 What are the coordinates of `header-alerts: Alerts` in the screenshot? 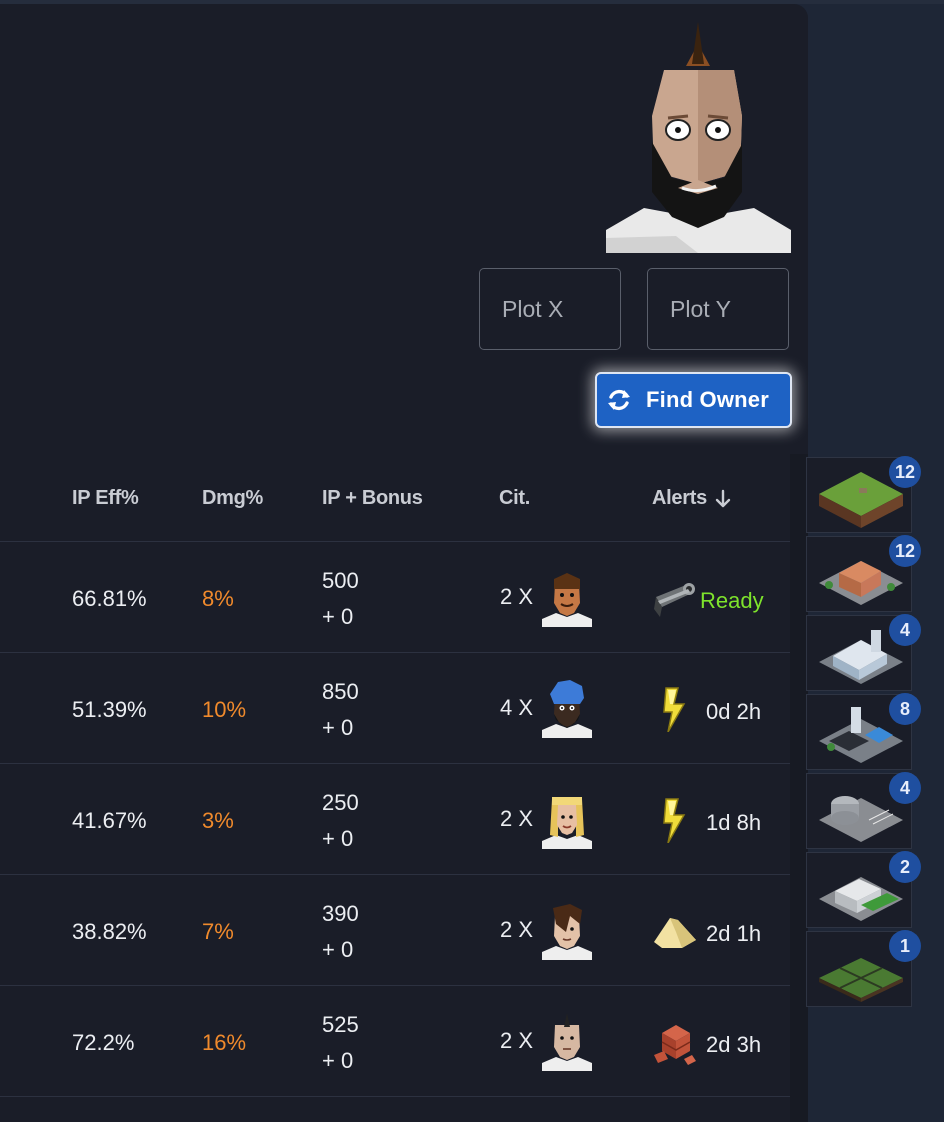 It's located at (691, 498).